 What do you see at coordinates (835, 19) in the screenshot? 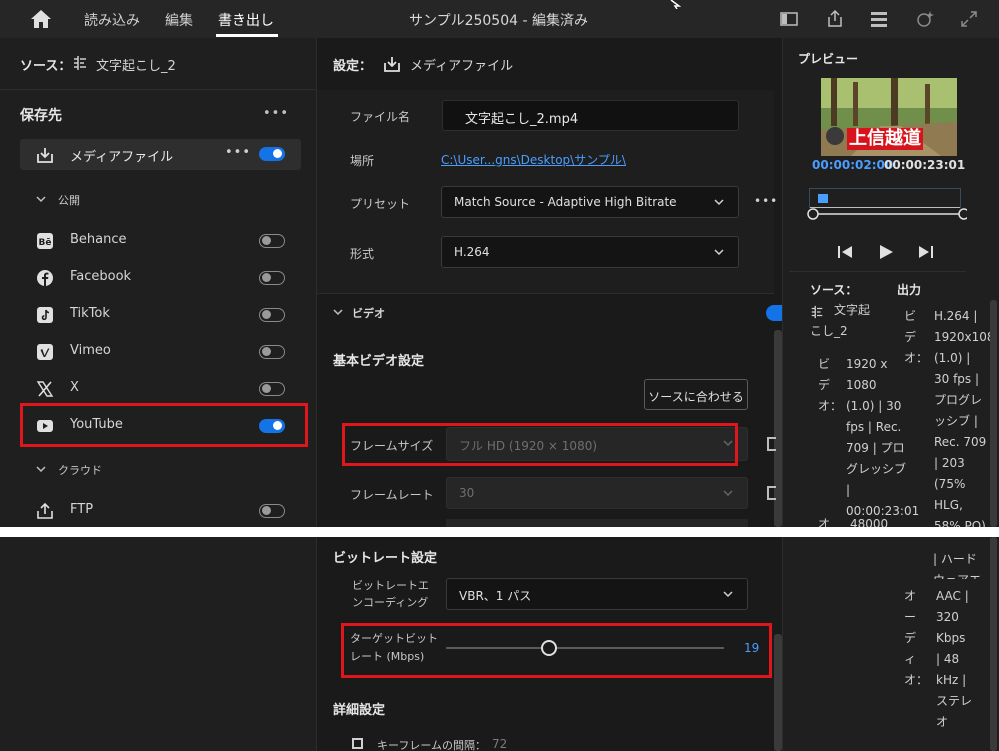
I see `share-icon` at bounding box center [835, 19].